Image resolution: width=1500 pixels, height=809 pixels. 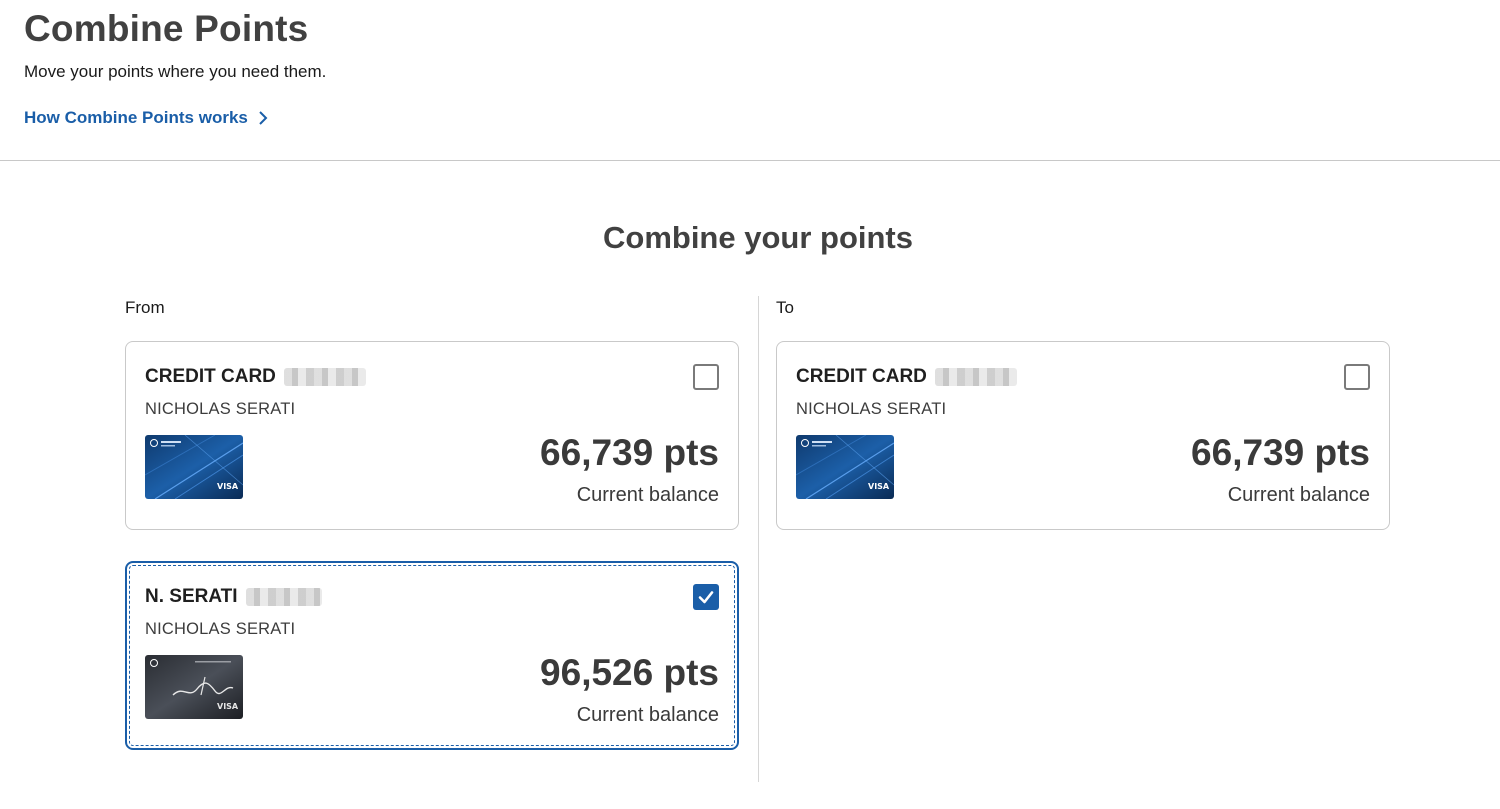 What do you see at coordinates (136, 117) in the screenshot?
I see `how-link-label: How Combine Points works` at bounding box center [136, 117].